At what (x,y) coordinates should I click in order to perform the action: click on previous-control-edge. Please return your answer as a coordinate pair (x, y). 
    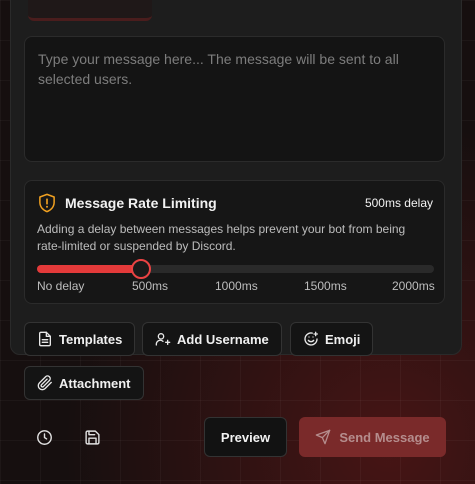
    Looking at the image, I should click on (90, 10).